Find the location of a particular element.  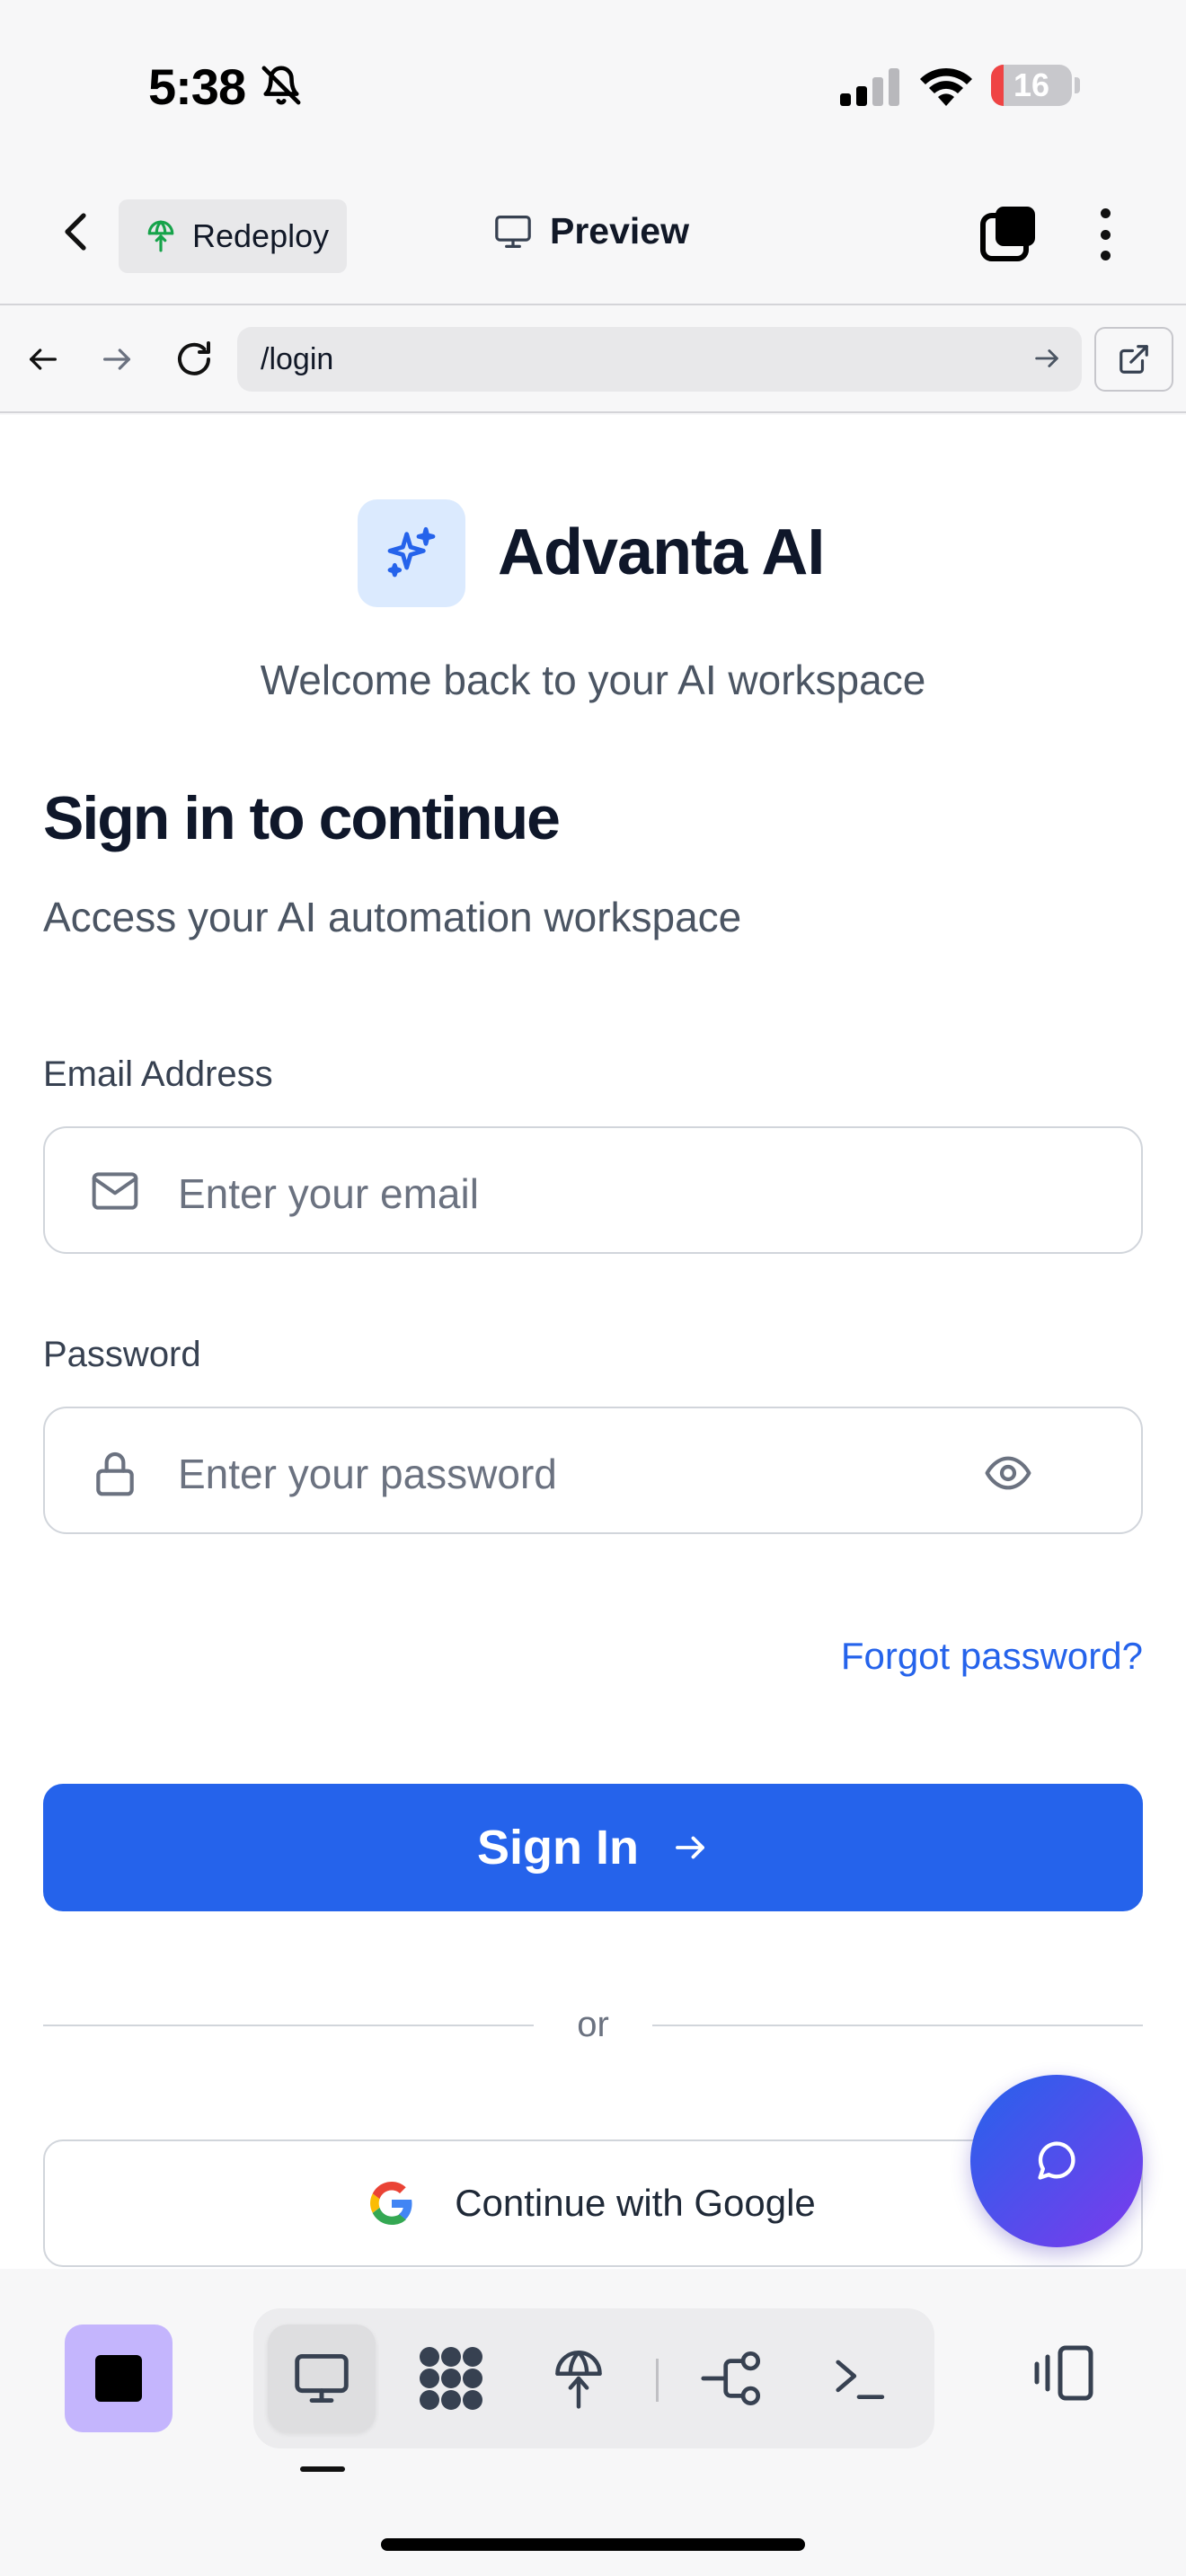

bottom-toolbar is located at coordinates (593, 2422).